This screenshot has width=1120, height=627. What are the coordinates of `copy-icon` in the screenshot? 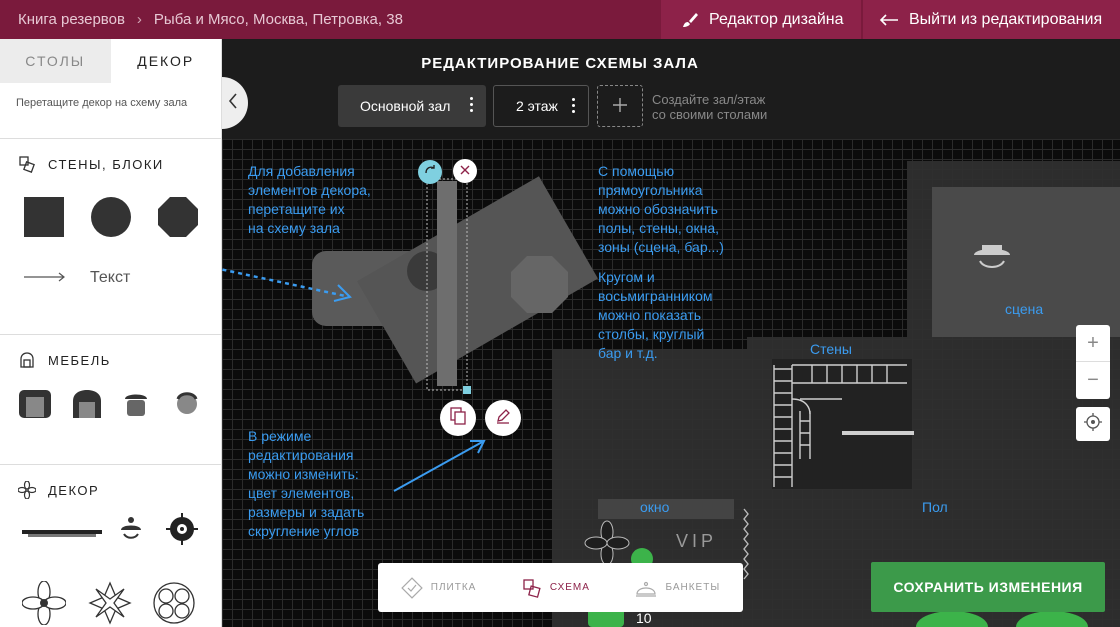 It's located at (458, 418).